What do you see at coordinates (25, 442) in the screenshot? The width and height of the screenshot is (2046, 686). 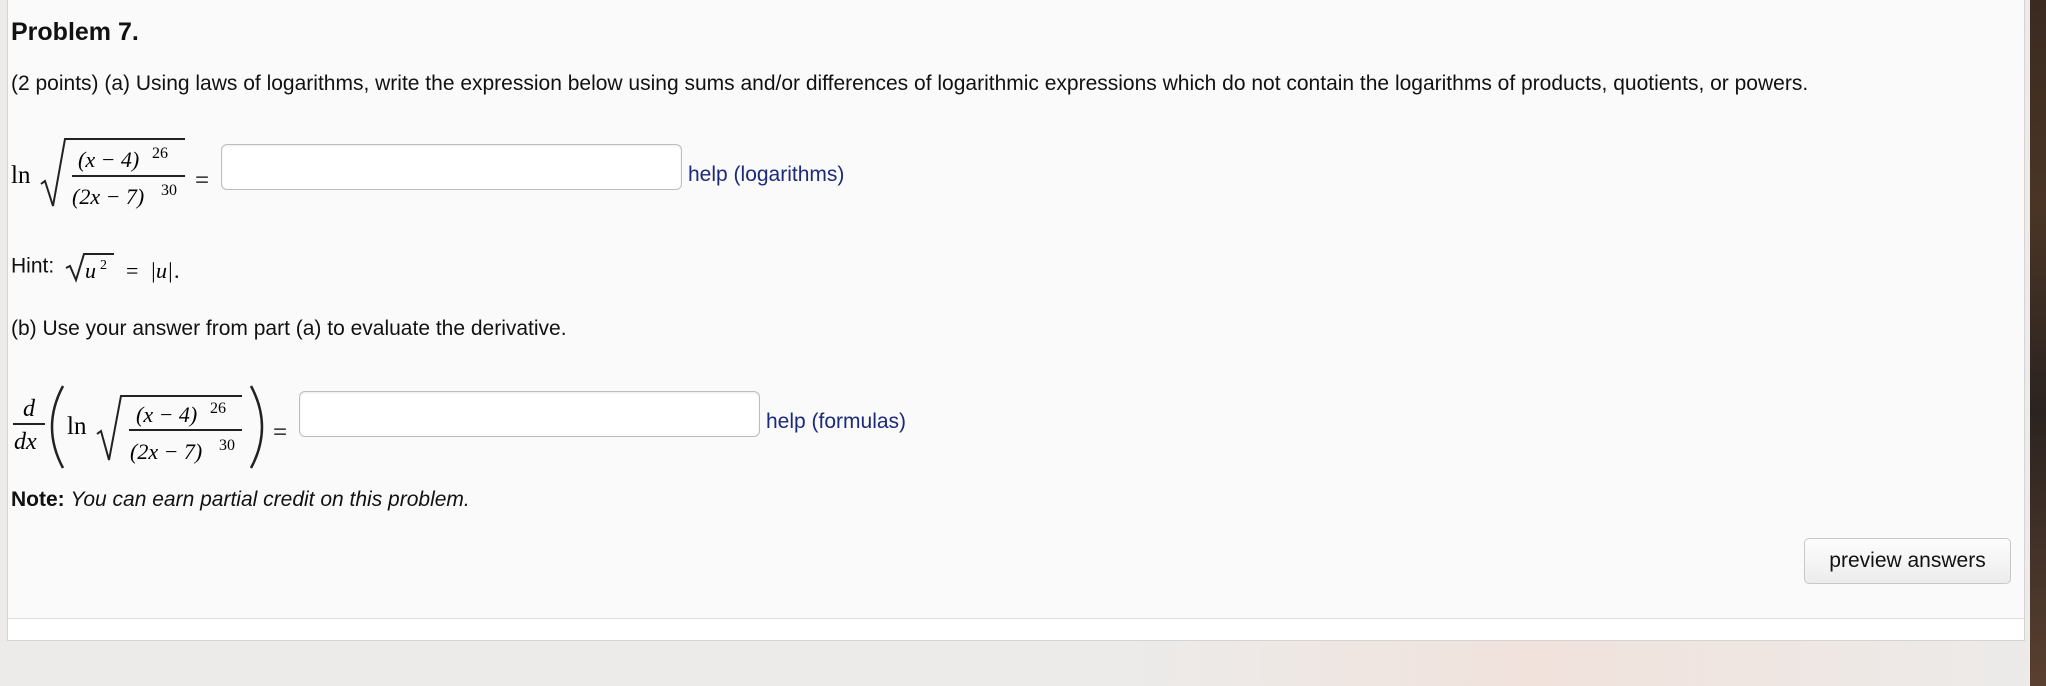 I see `dx-denominator: dx` at bounding box center [25, 442].